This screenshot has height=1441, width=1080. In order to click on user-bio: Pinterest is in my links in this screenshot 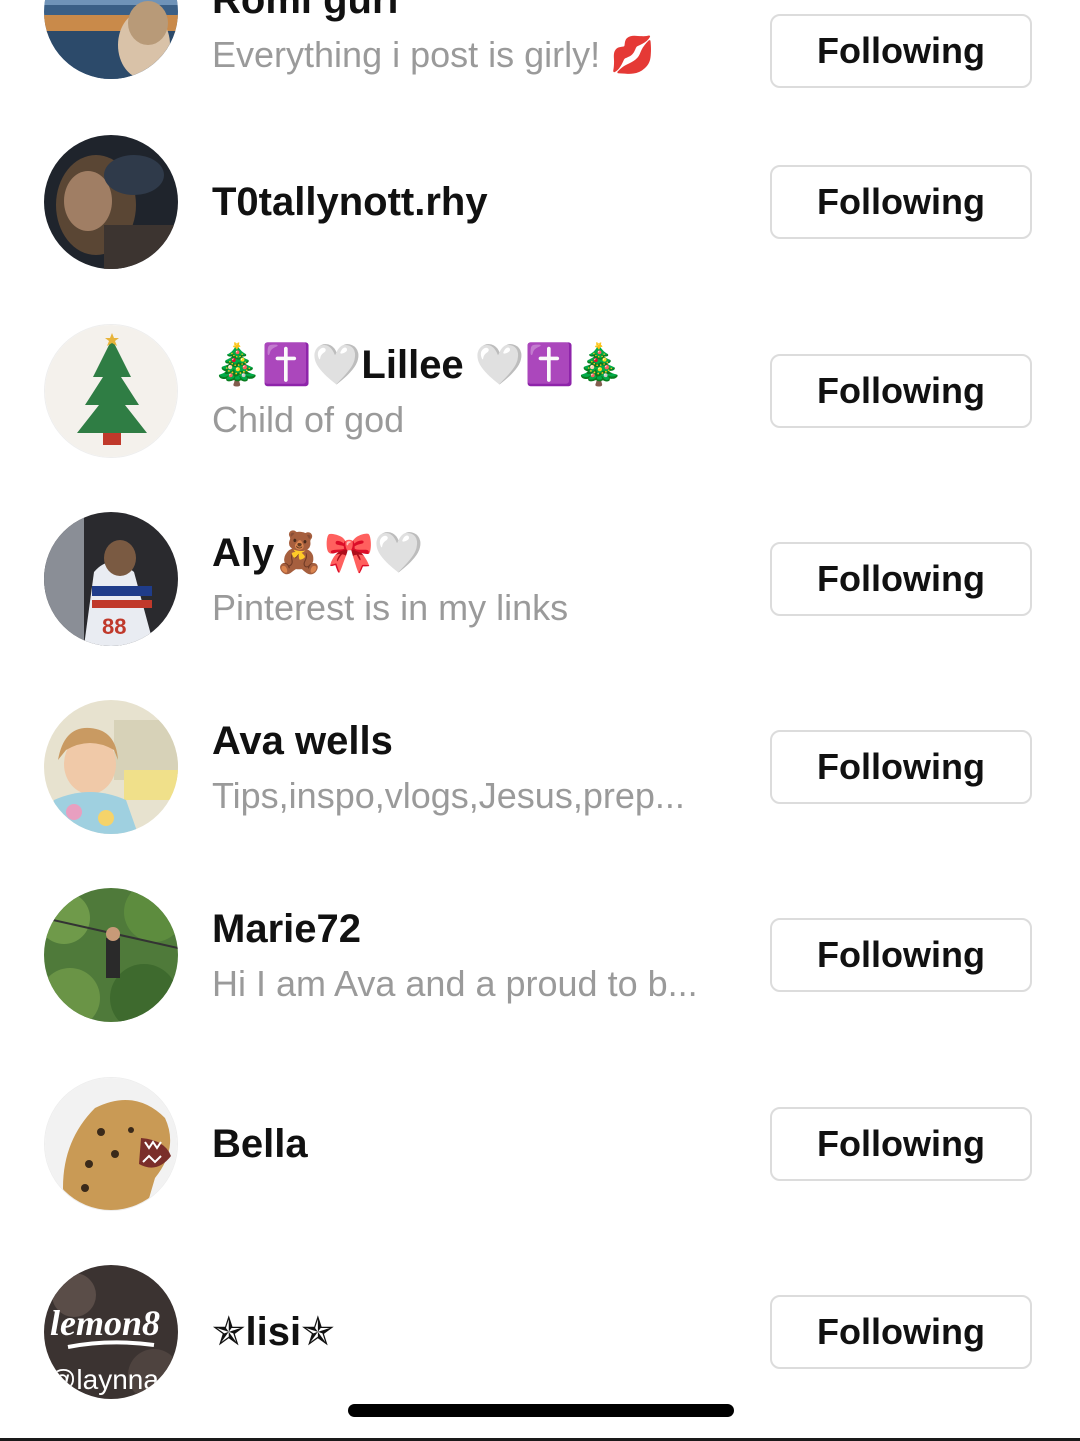, I will do `click(390, 607)`.